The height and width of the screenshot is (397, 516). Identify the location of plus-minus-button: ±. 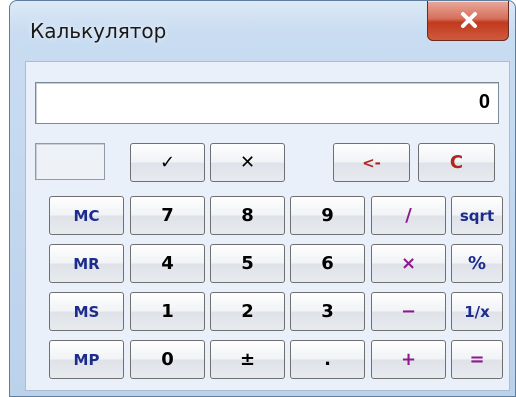
(247, 359).